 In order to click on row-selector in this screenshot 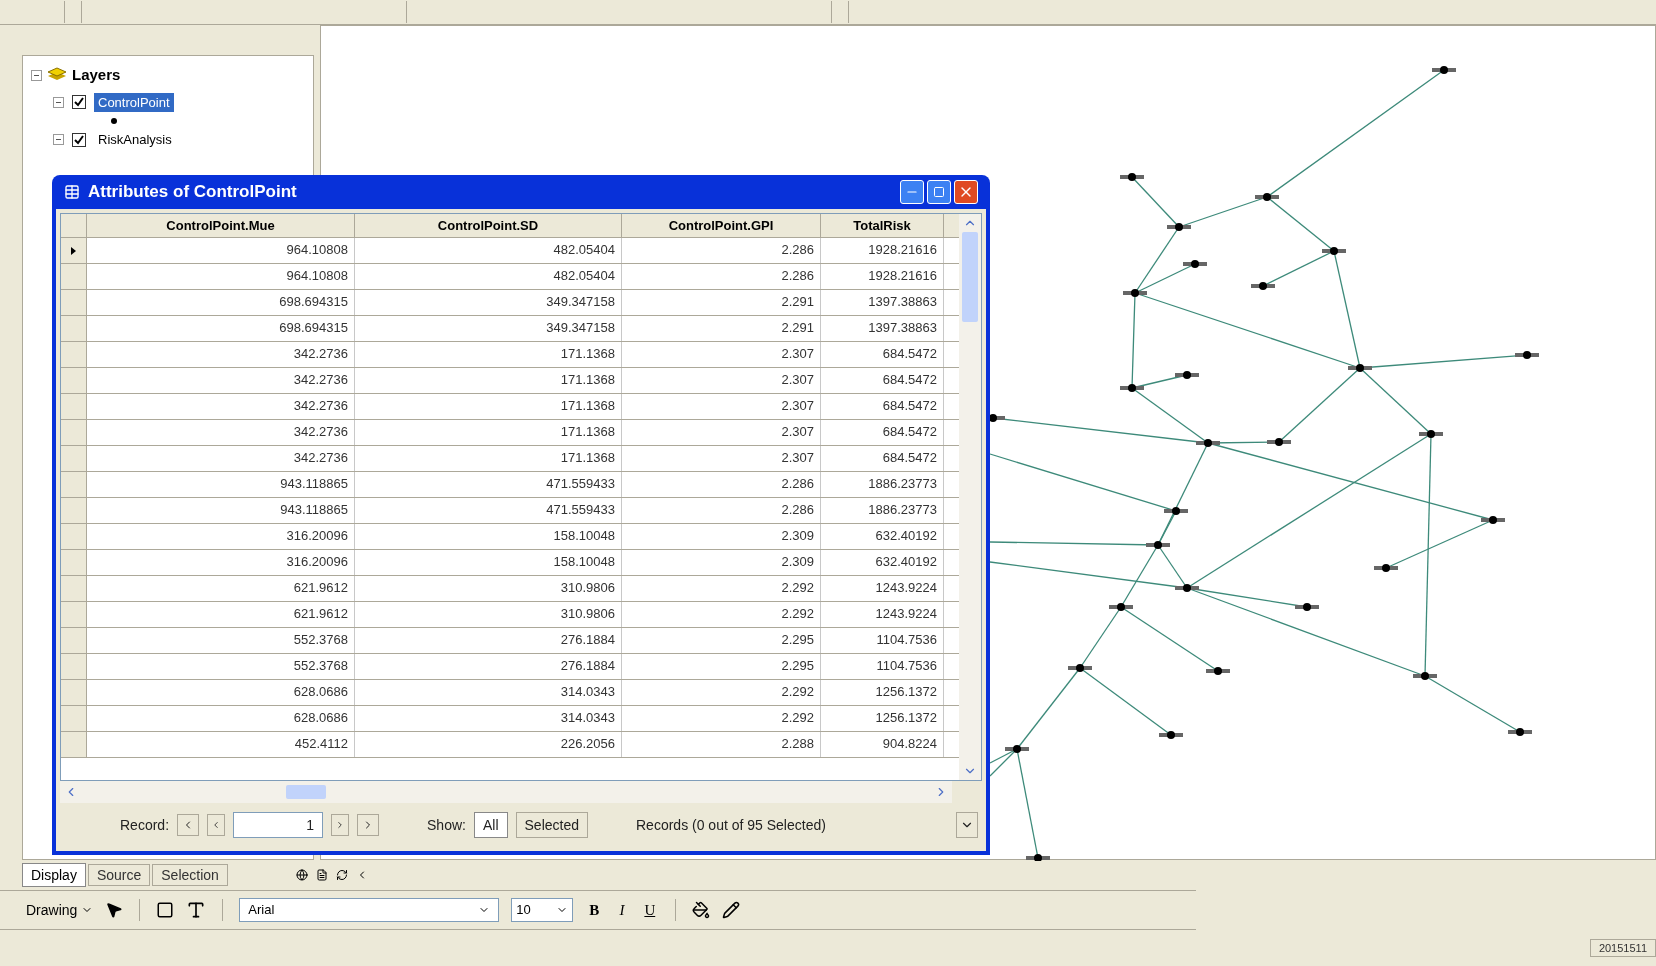, I will do `click(74, 250)`.